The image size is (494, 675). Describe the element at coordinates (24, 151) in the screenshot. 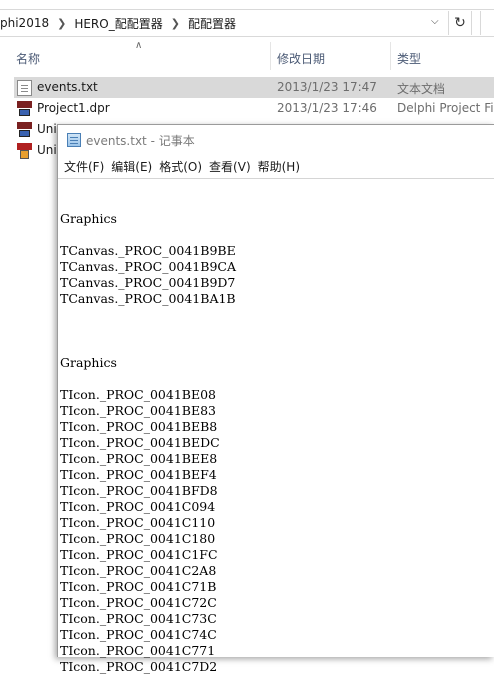

I see `delphi-pascal-icon` at that location.